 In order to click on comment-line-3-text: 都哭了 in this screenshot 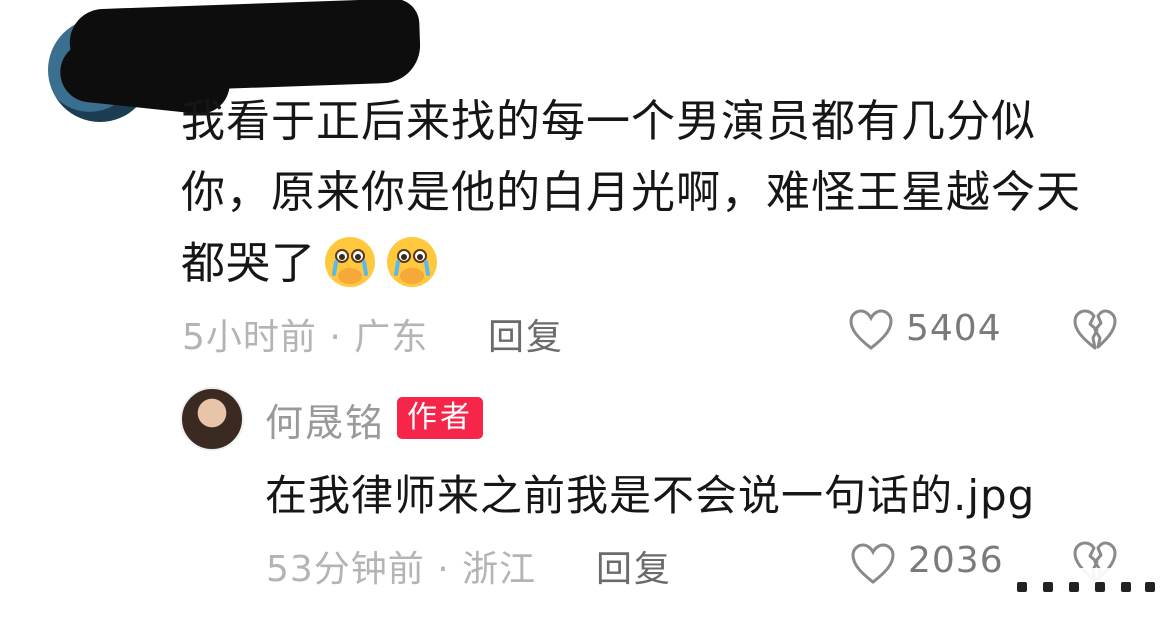, I will do `click(248, 263)`.